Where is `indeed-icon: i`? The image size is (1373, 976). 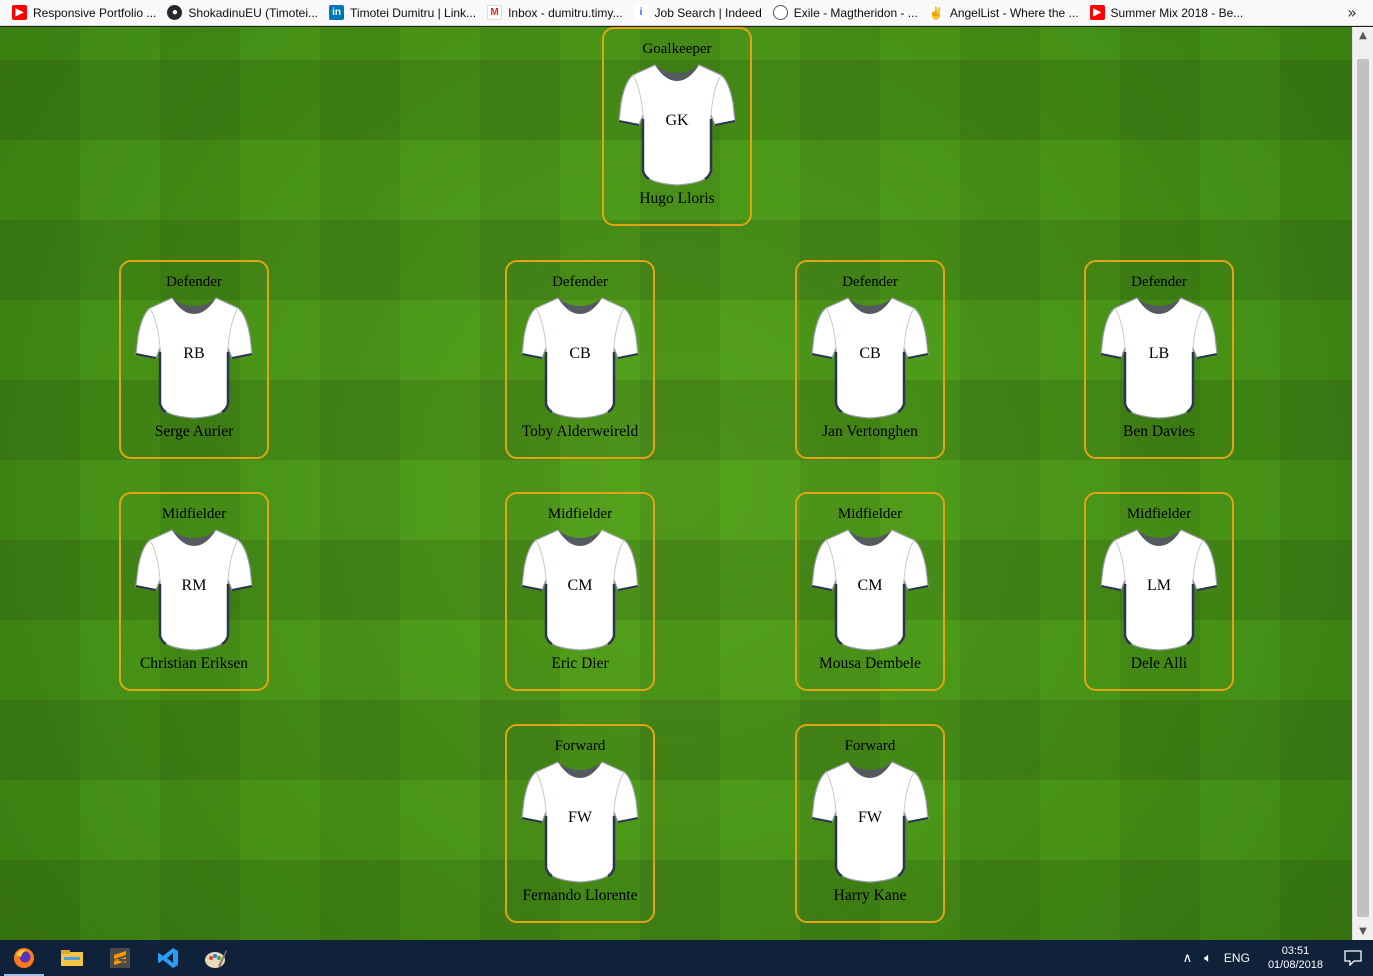
indeed-icon: i is located at coordinates (641, 12).